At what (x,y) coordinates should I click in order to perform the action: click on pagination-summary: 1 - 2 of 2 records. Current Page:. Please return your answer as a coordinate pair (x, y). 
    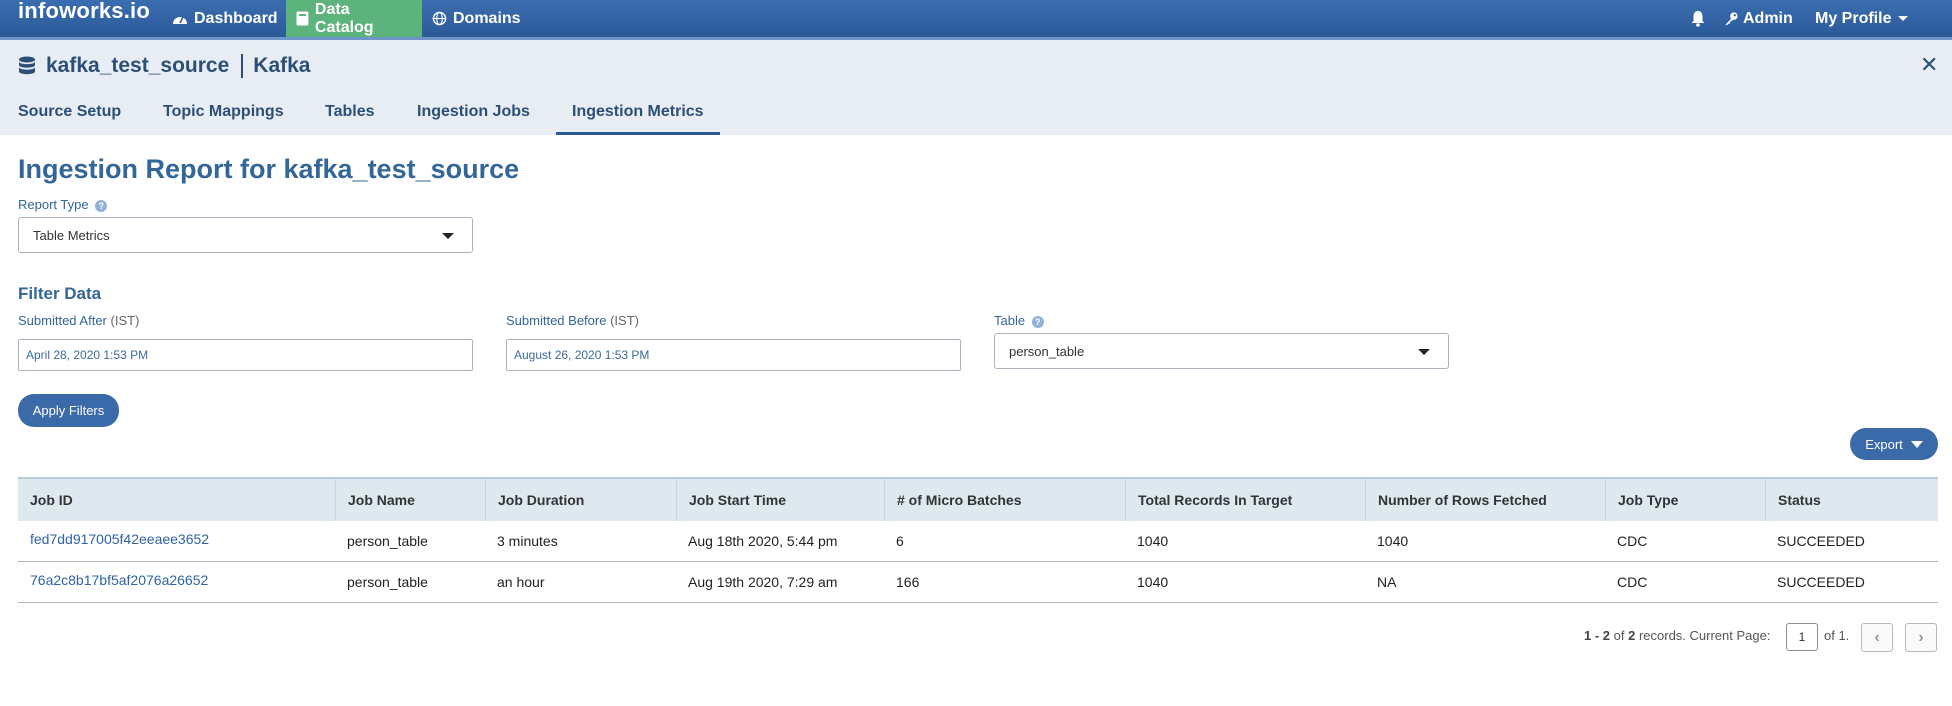
    Looking at the image, I should click on (1677, 635).